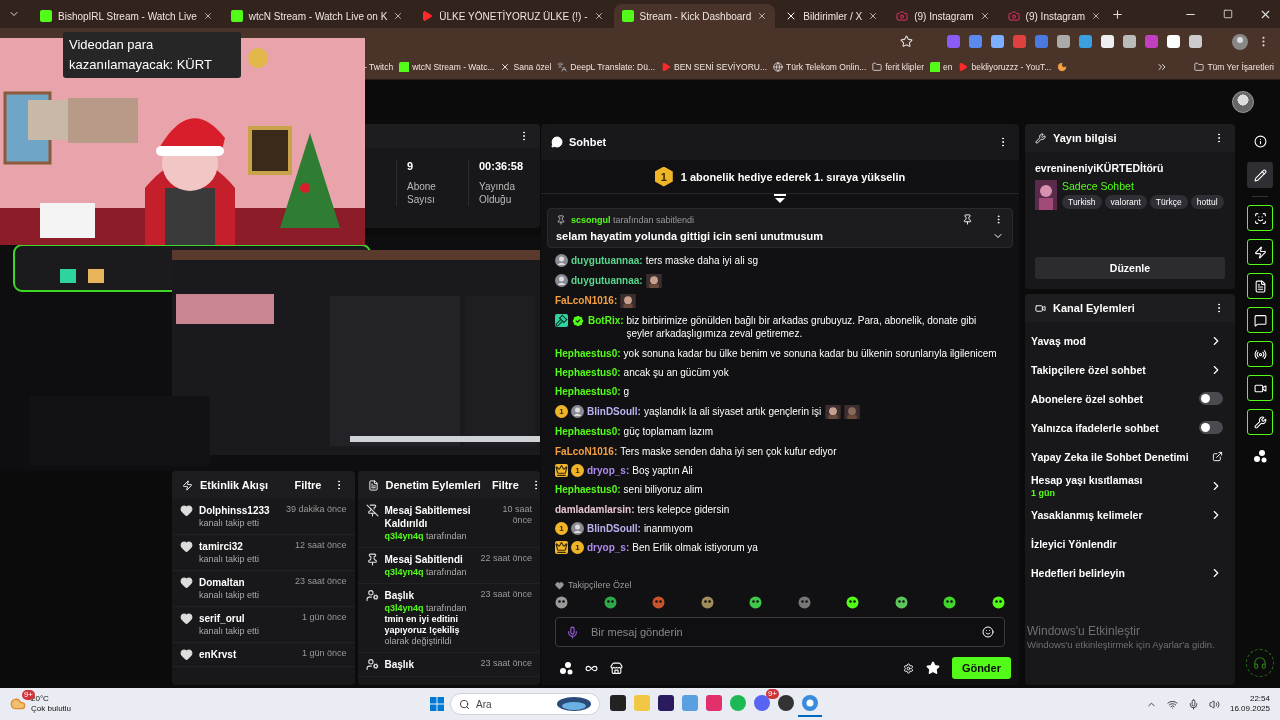  What do you see at coordinates (1118, 14) in the screenshot?
I see `new-tab-icon` at bounding box center [1118, 14].